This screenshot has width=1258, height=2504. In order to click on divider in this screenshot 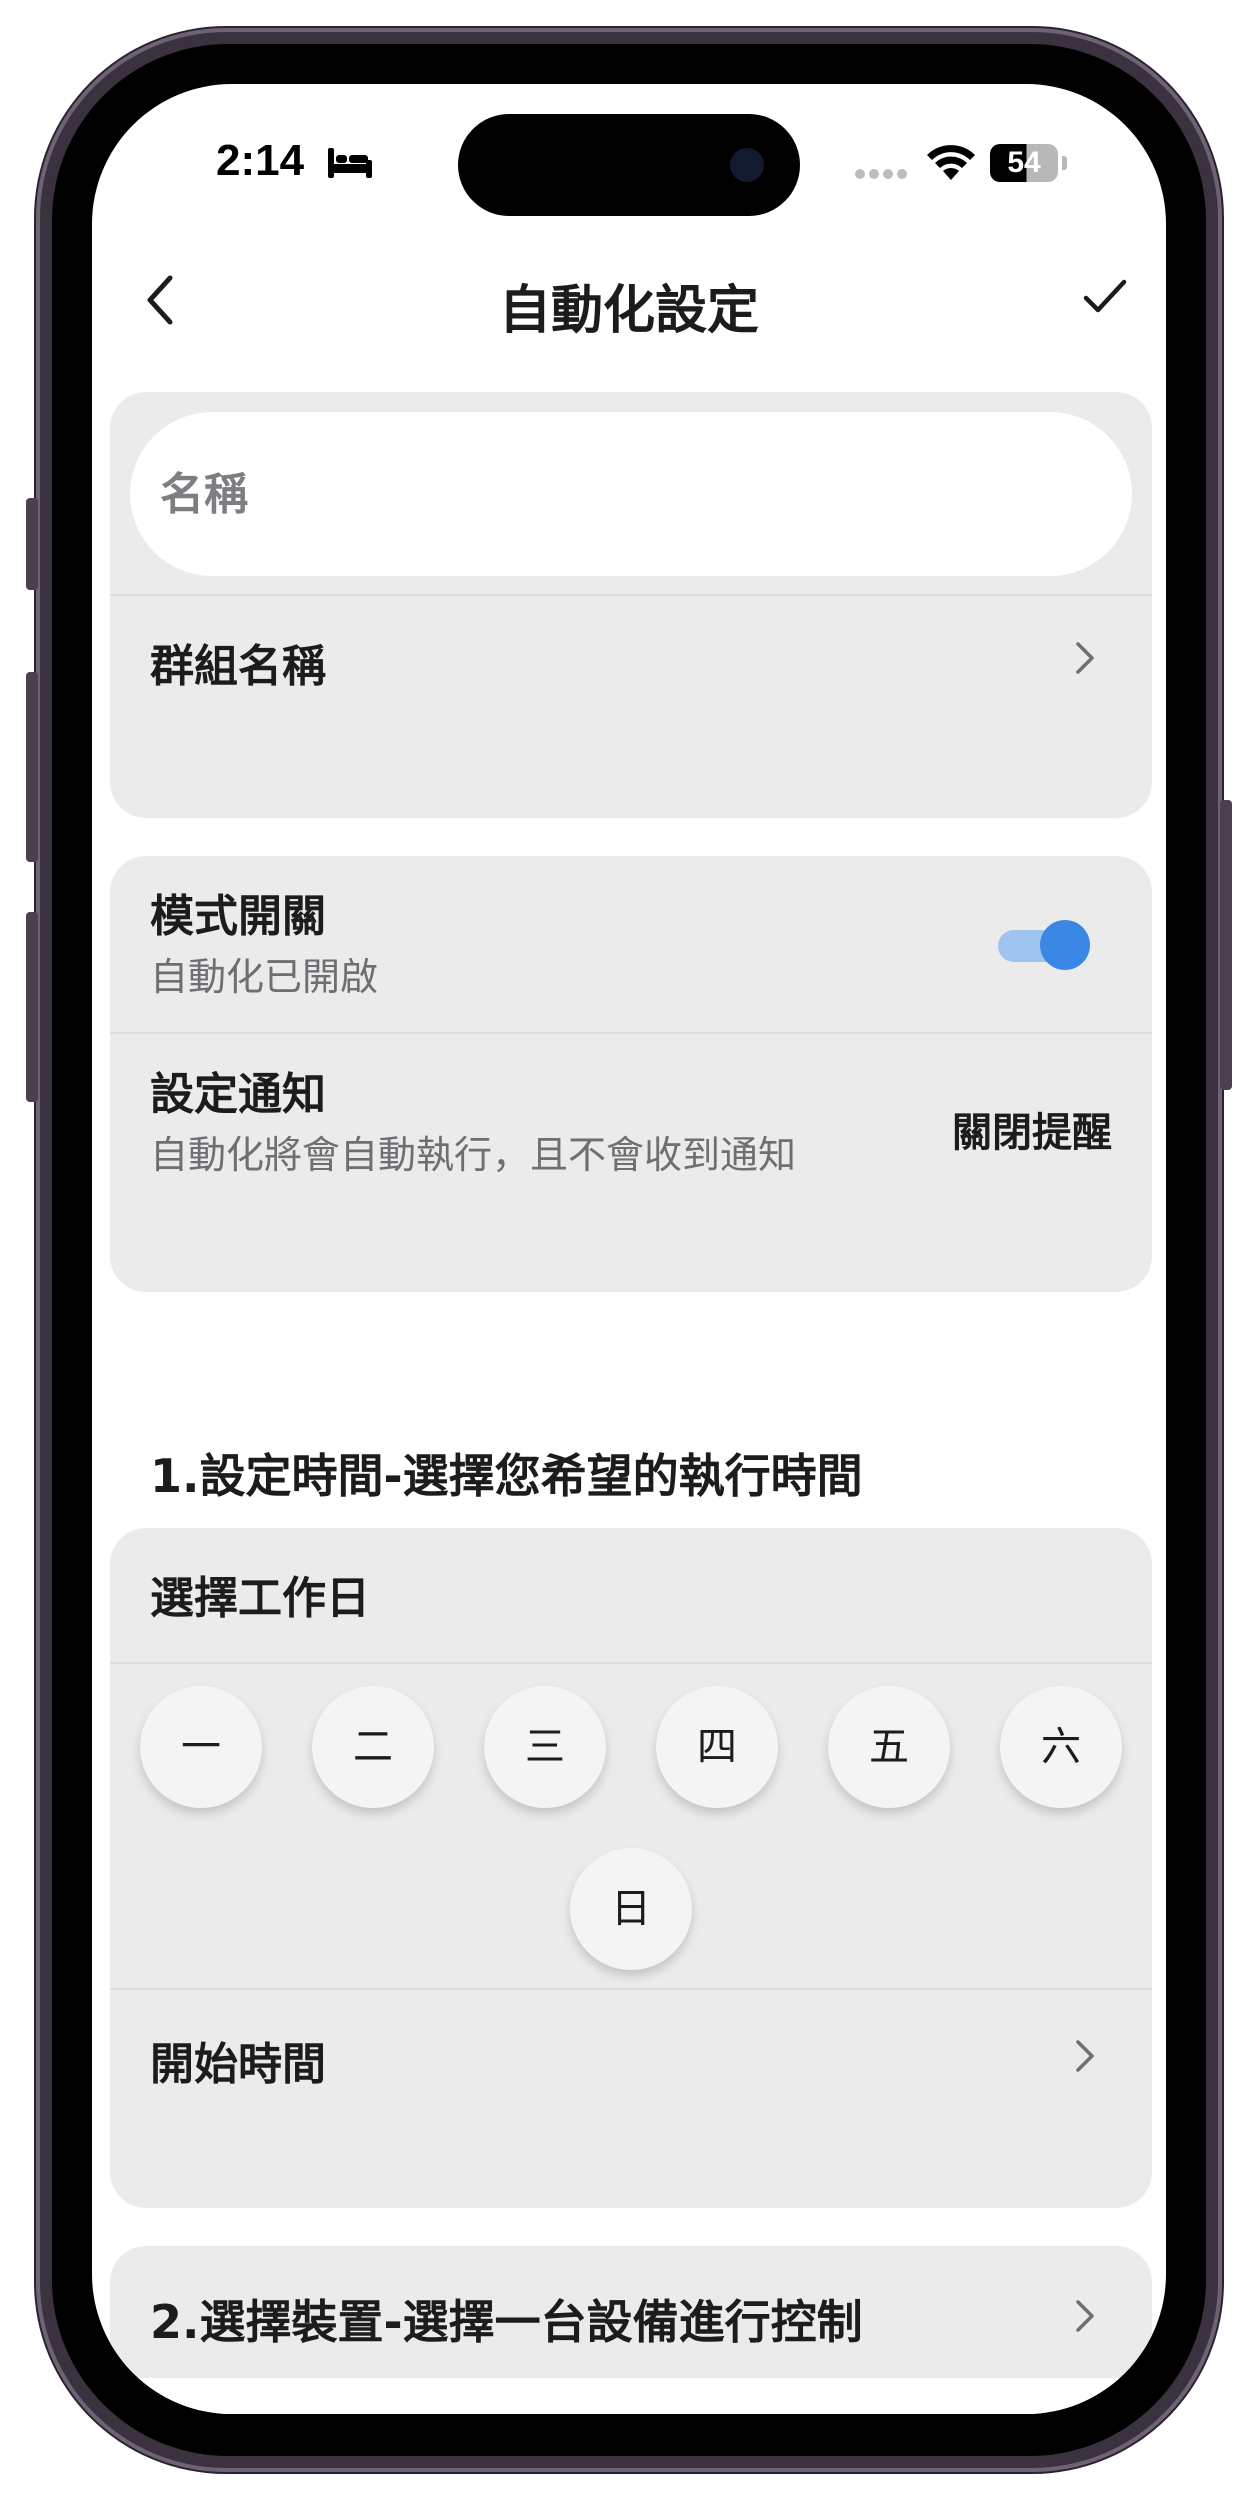, I will do `click(631, 1663)`.